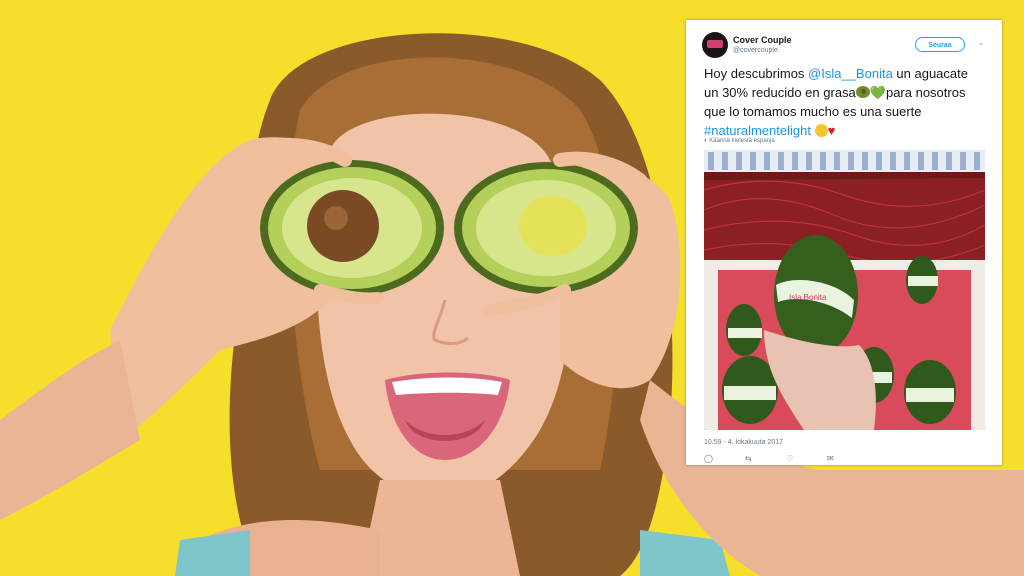  I want to click on retweet-icon: ⇆, so click(748, 459).